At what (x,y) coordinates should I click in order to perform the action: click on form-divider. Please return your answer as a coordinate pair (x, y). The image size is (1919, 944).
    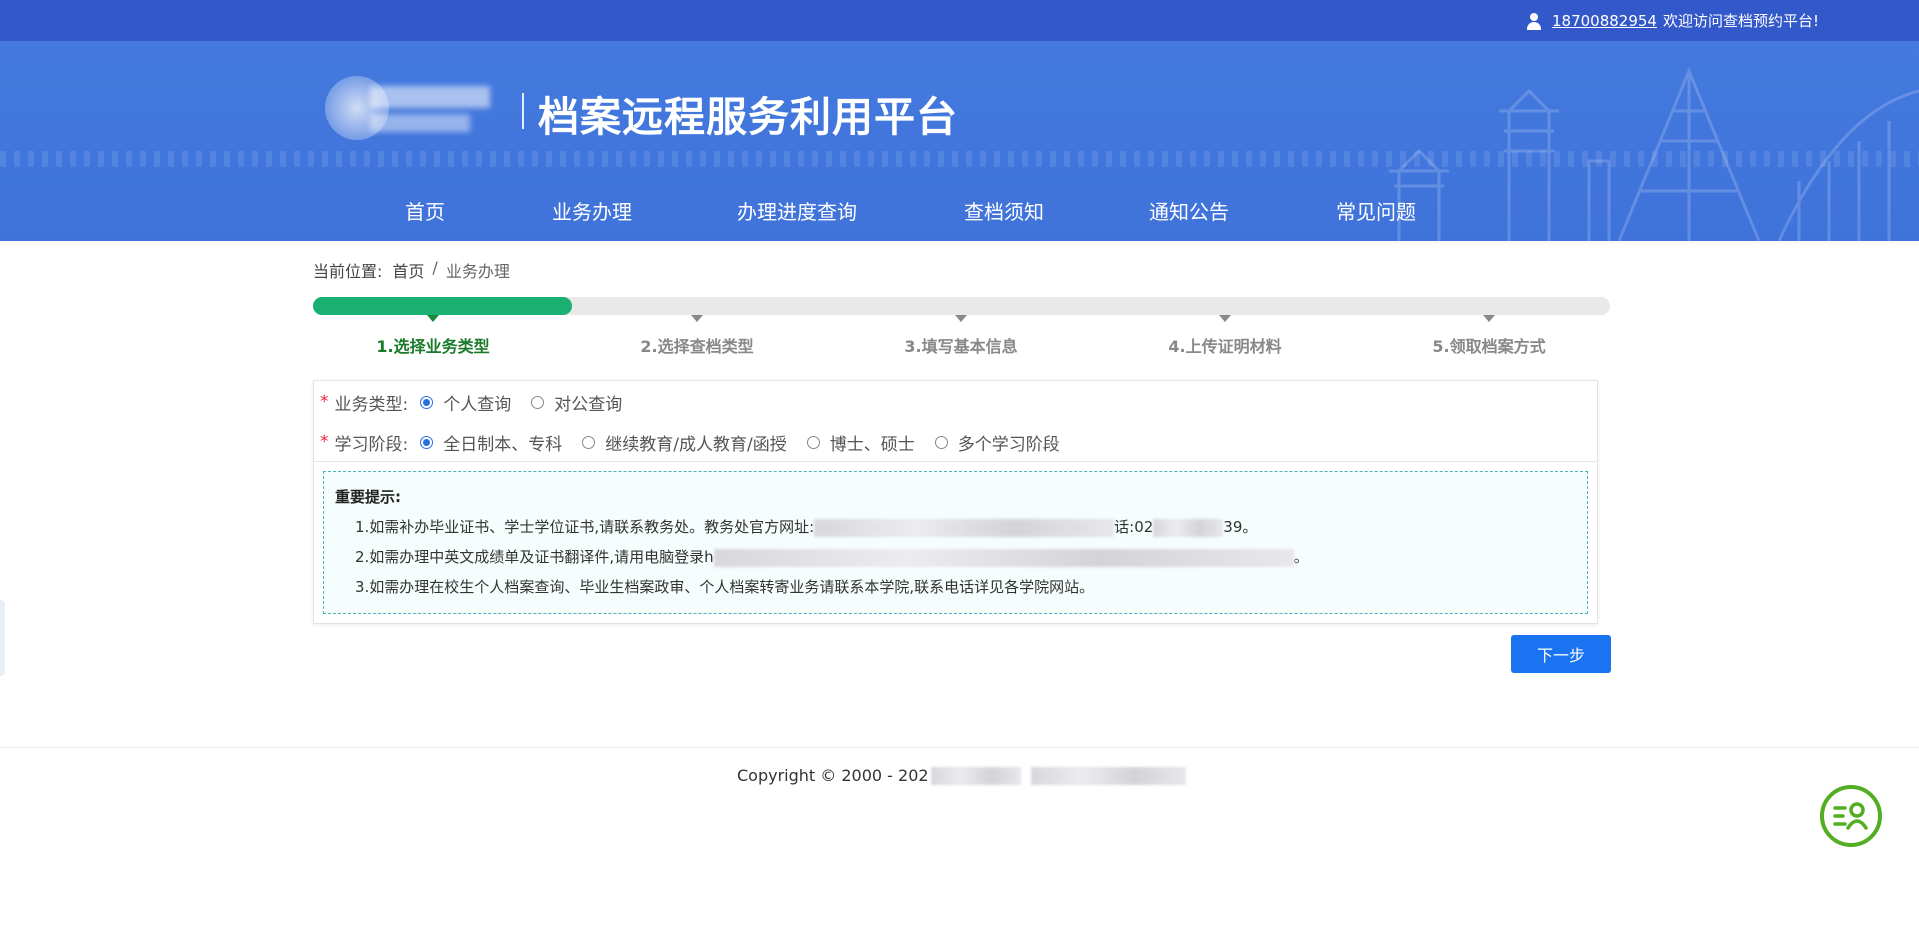
    Looking at the image, I should click on (955, 461).